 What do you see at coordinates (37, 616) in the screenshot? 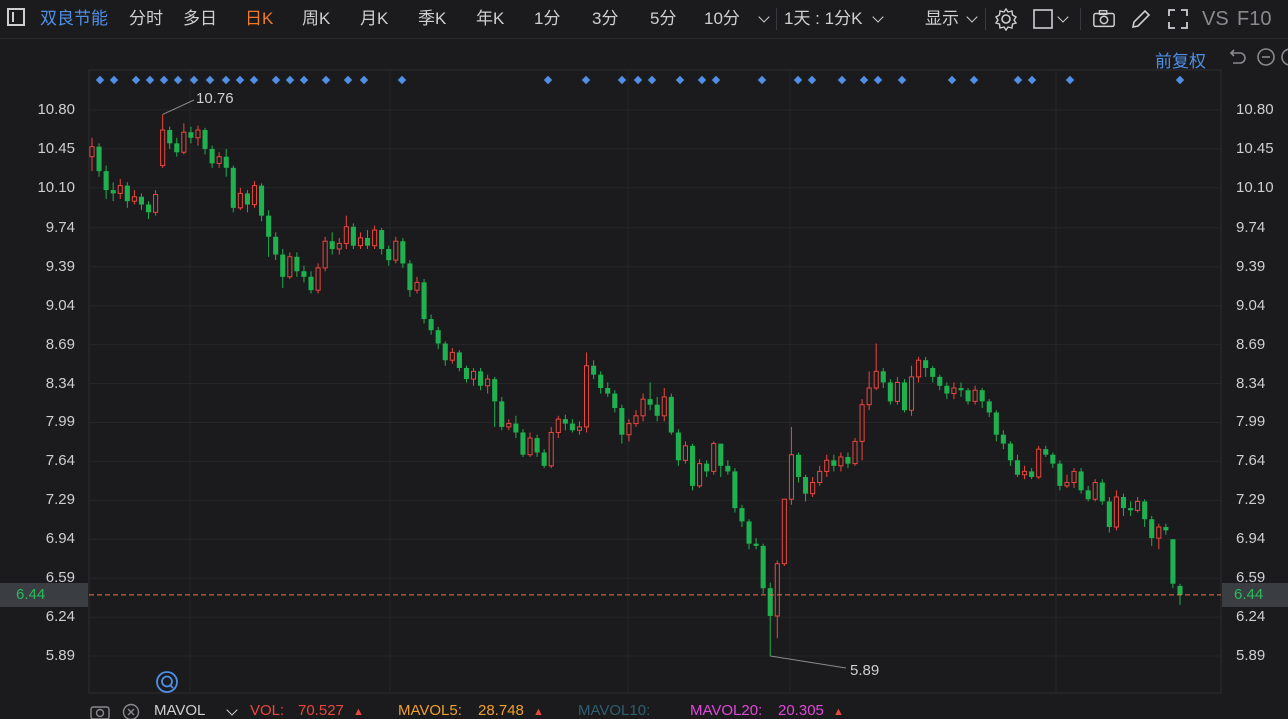
I see `axis-tick-label: 6.24` at bounding box center [37, 616].